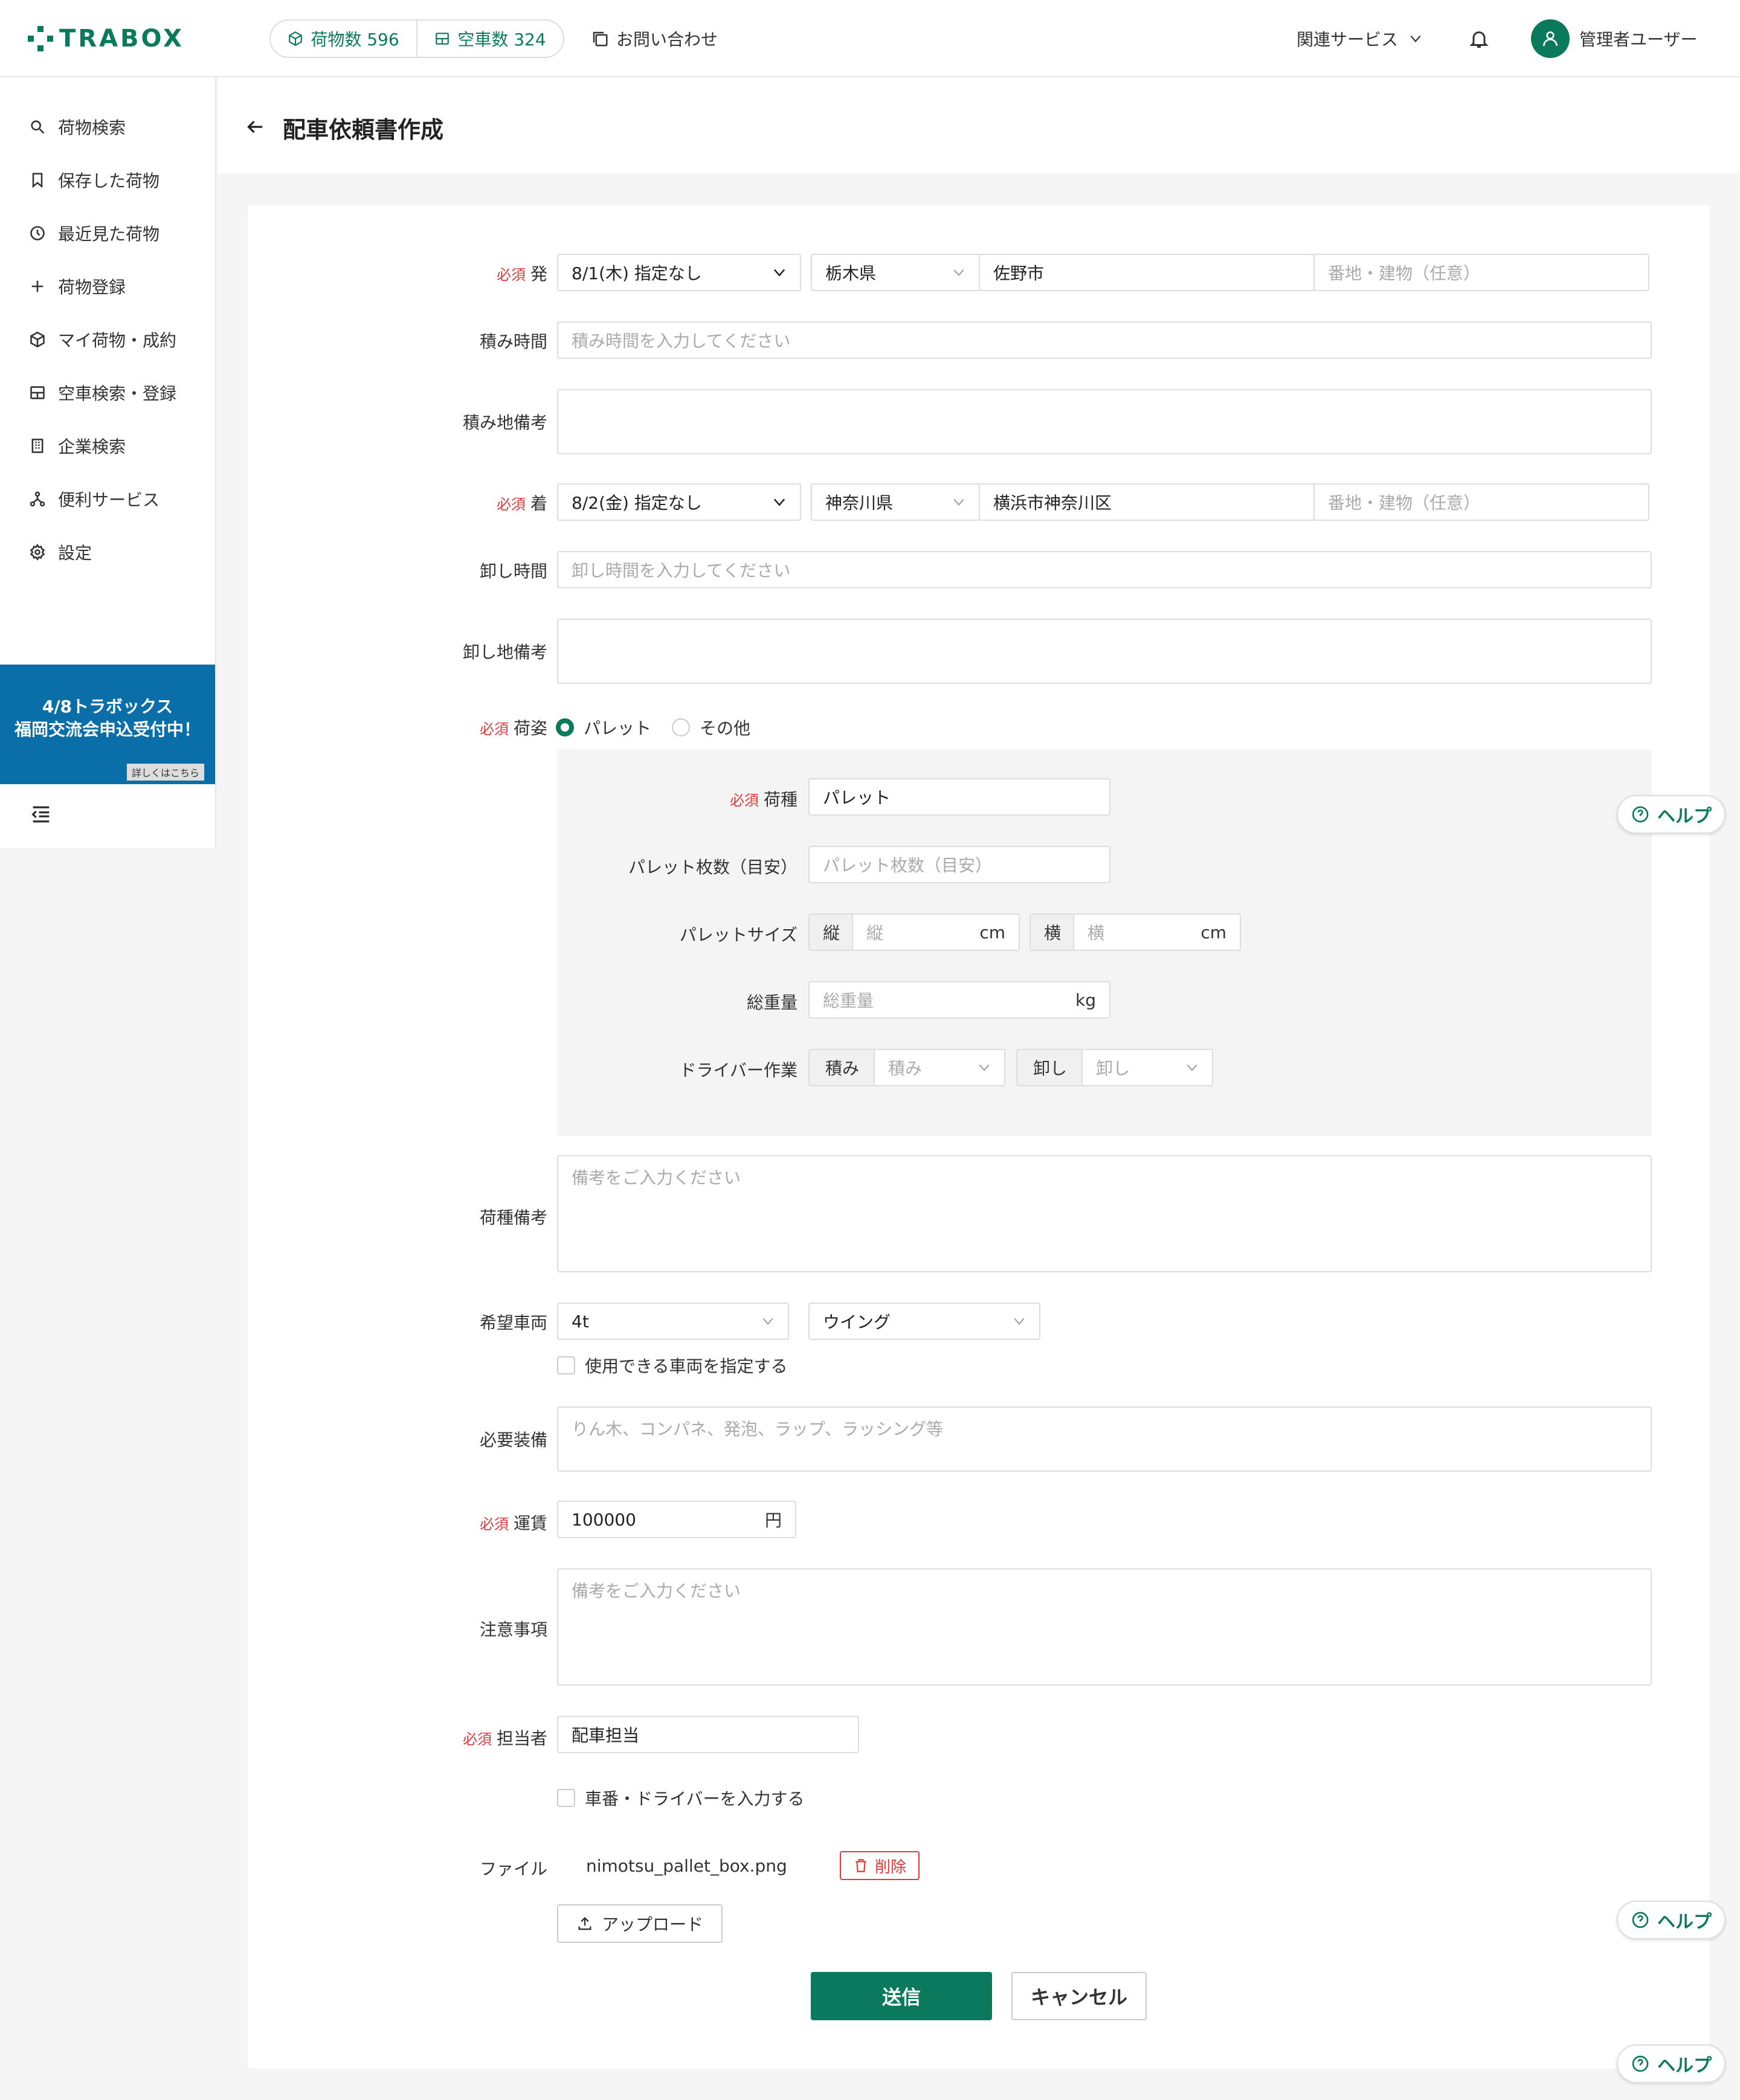  What do you see at coordinates (94, 233) in the screenshot?
I see `sidebar-item-recent-cargo: 最近見た荷物` at bounding box center [94, 233].